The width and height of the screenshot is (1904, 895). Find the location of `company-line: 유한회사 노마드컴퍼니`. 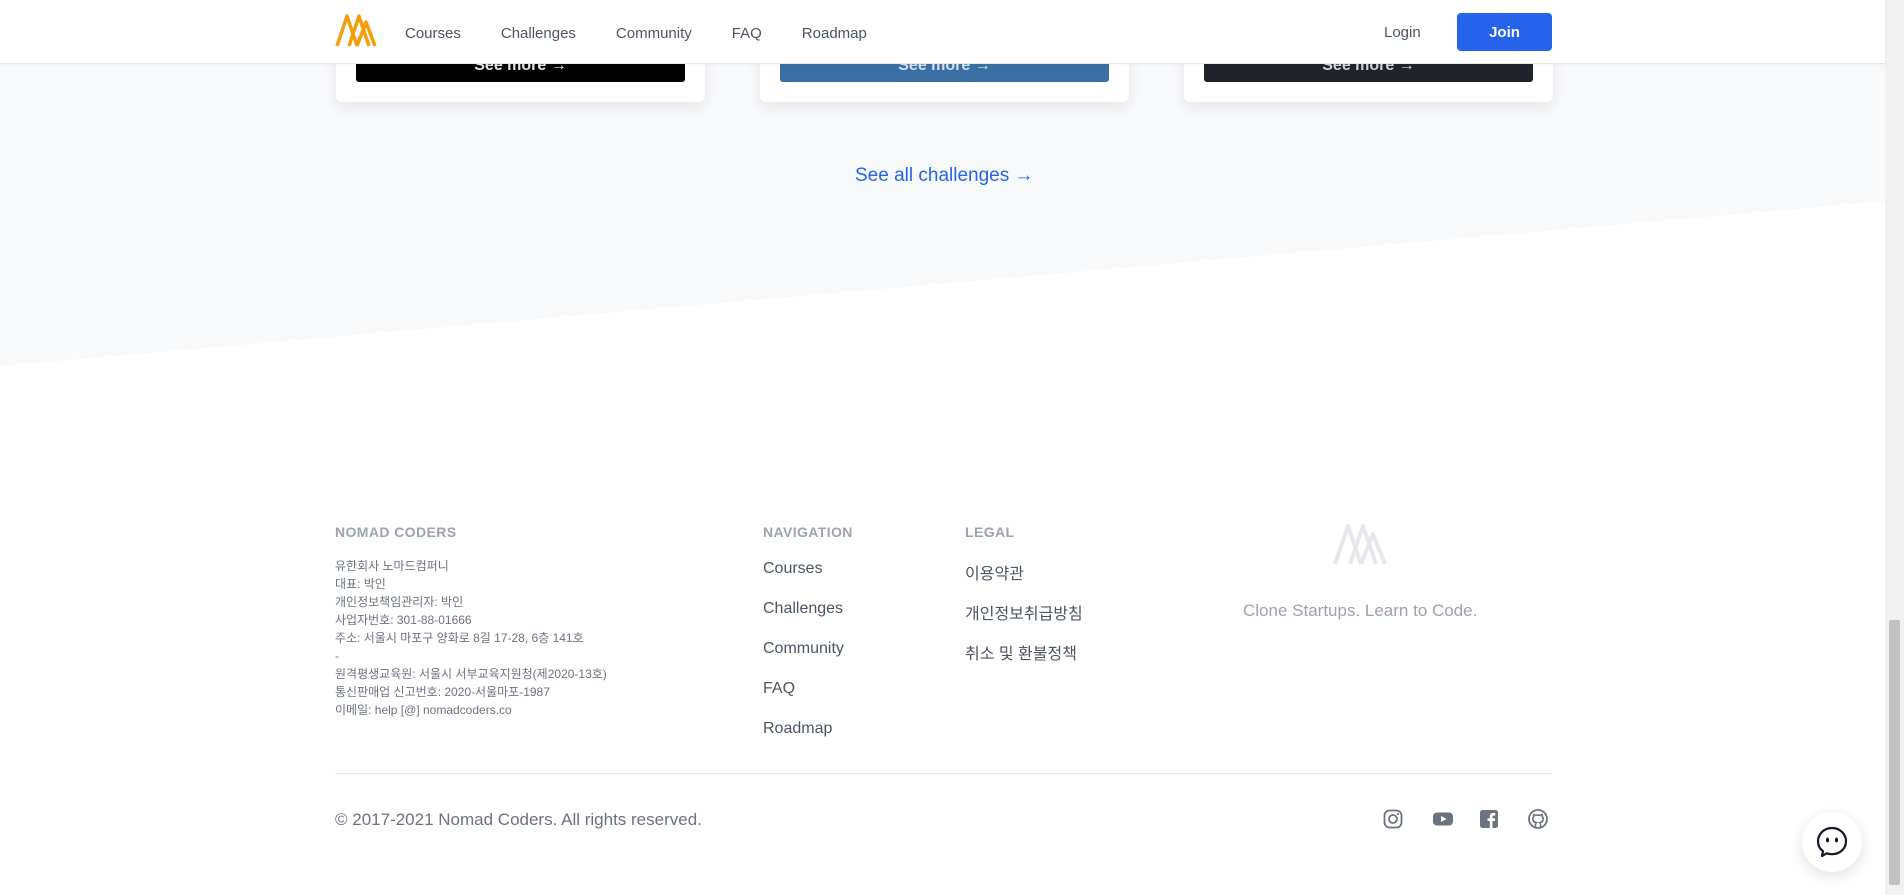

company-line: 유한회사 노마드컴퍼니 is located at coordinates (392, 566).